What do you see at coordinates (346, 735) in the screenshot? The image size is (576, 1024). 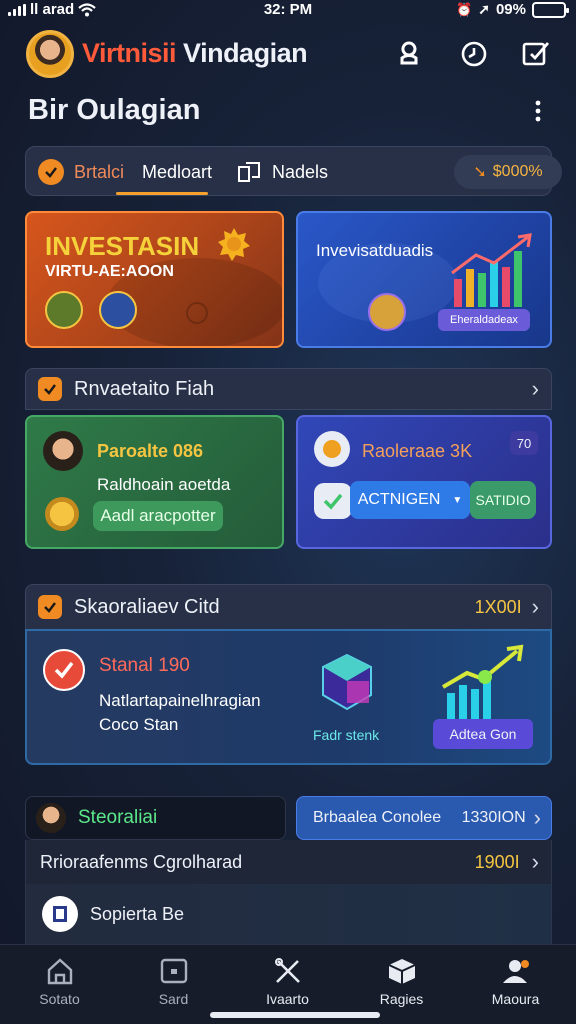 I see `feature-label: Fadr stenk` at bounding box center [346, 735].